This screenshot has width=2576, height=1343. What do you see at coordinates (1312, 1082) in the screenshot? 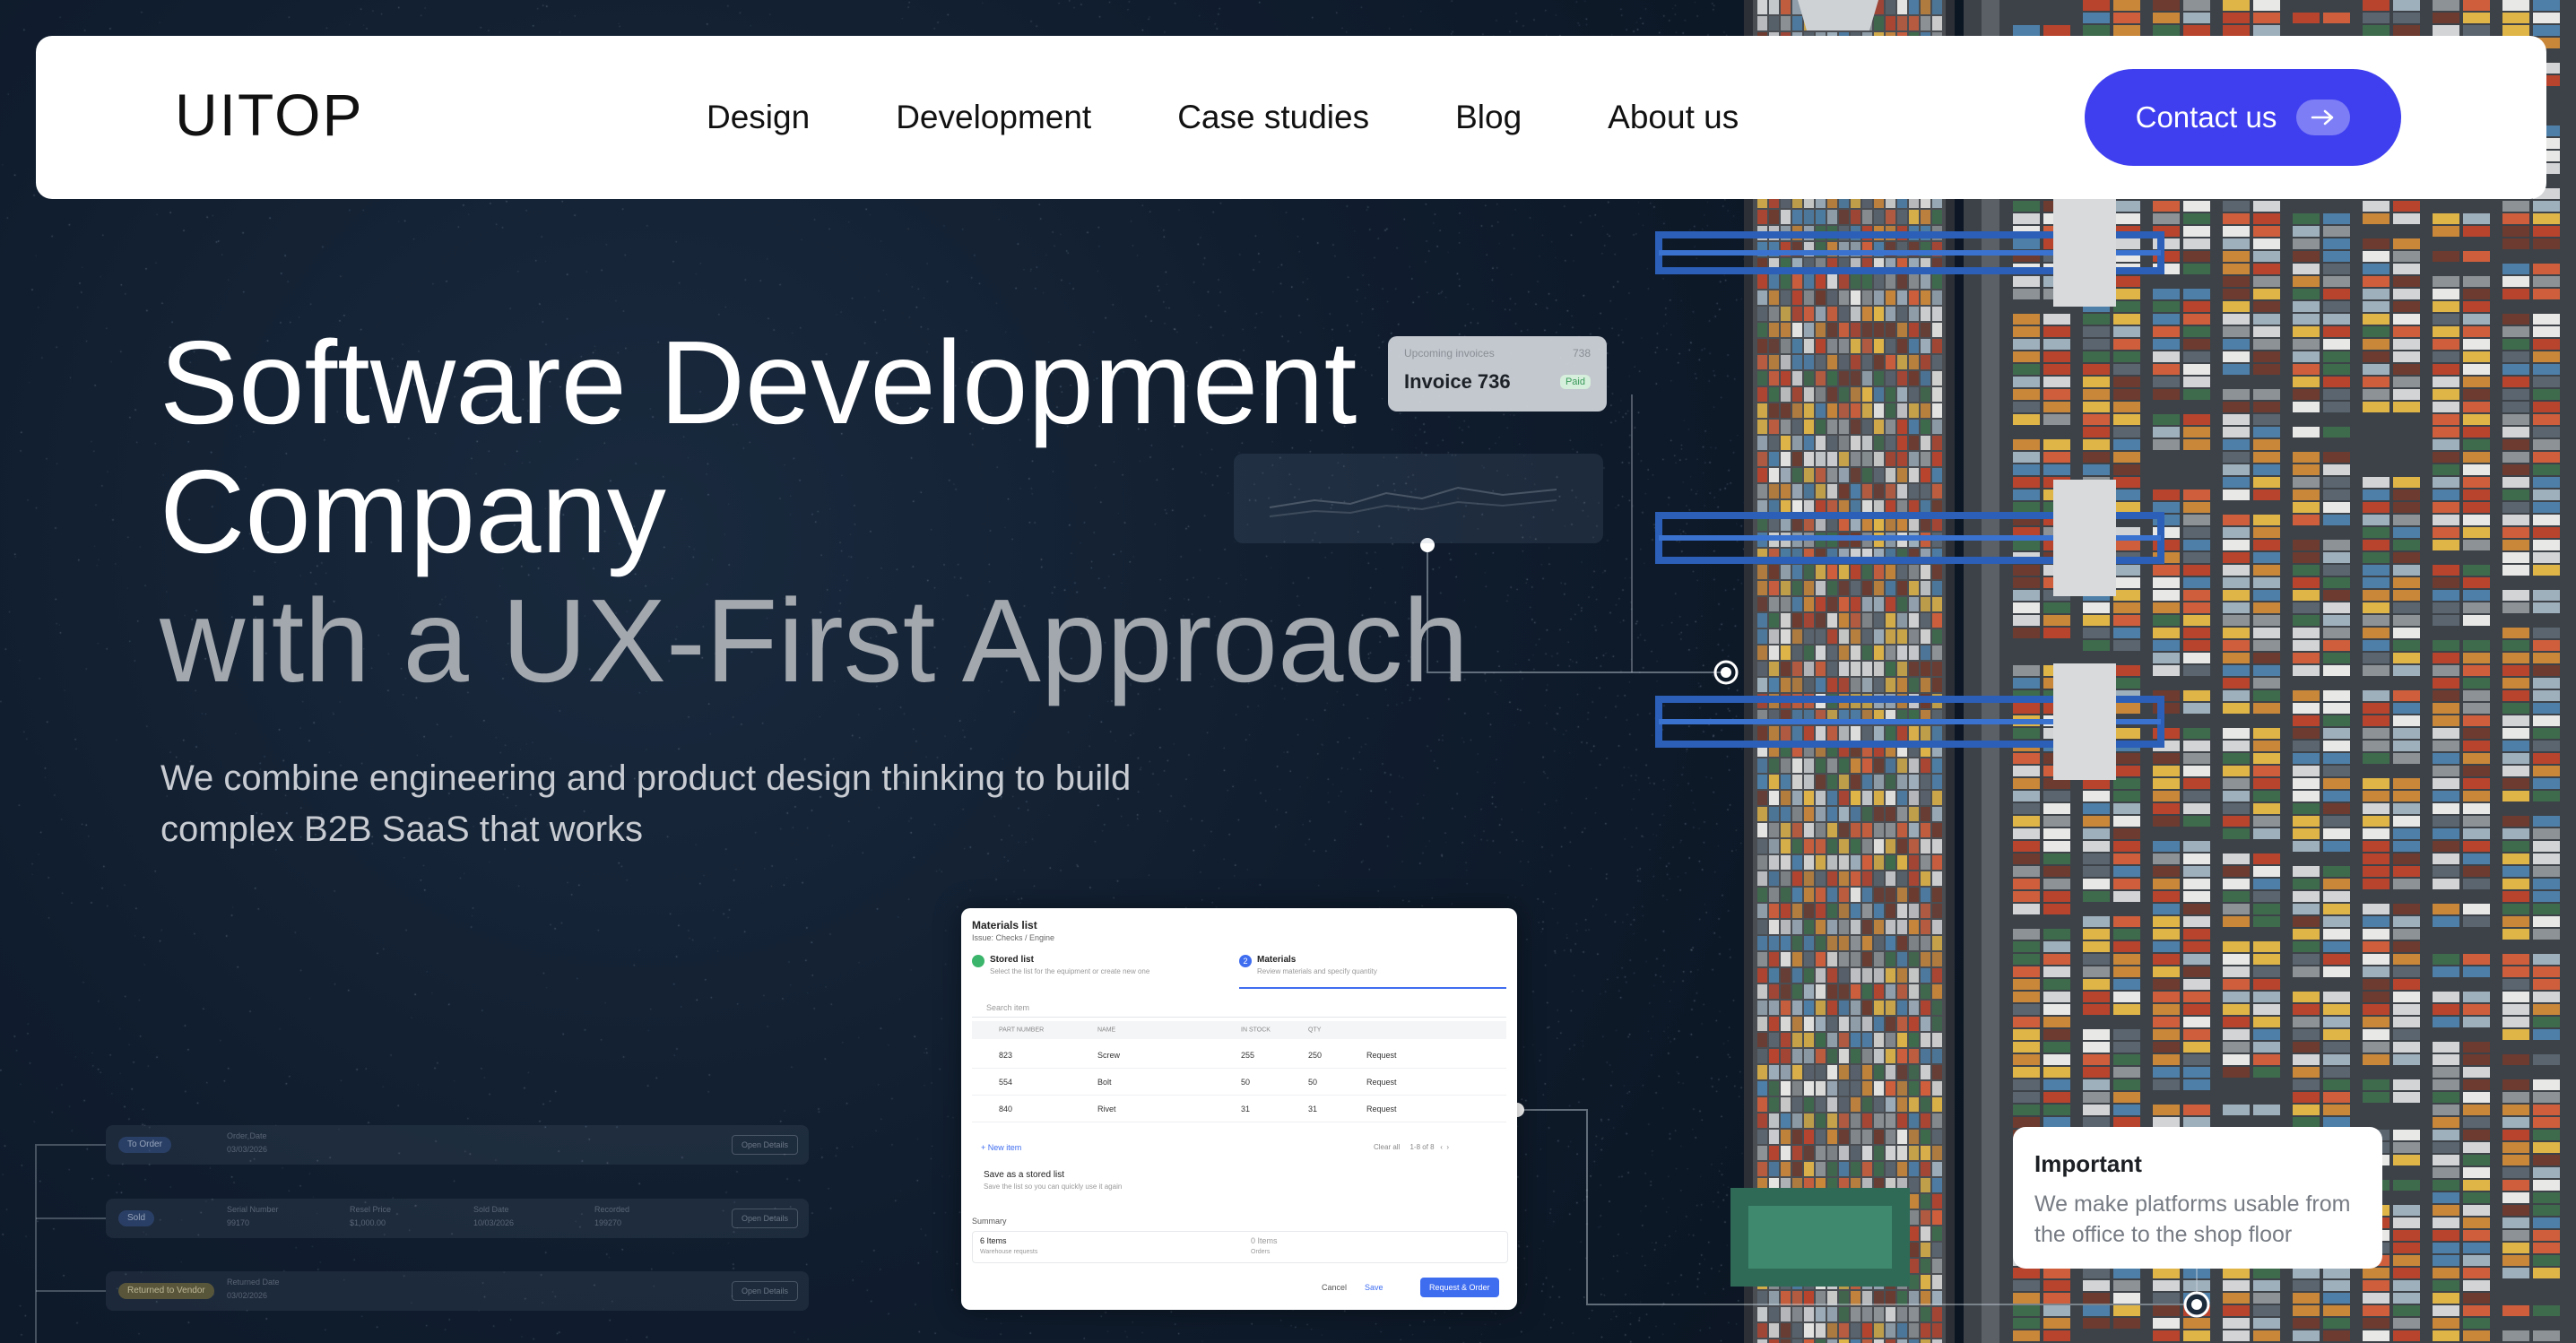
I see `cell-qty: 50` at bounding box center [1312, 1082].